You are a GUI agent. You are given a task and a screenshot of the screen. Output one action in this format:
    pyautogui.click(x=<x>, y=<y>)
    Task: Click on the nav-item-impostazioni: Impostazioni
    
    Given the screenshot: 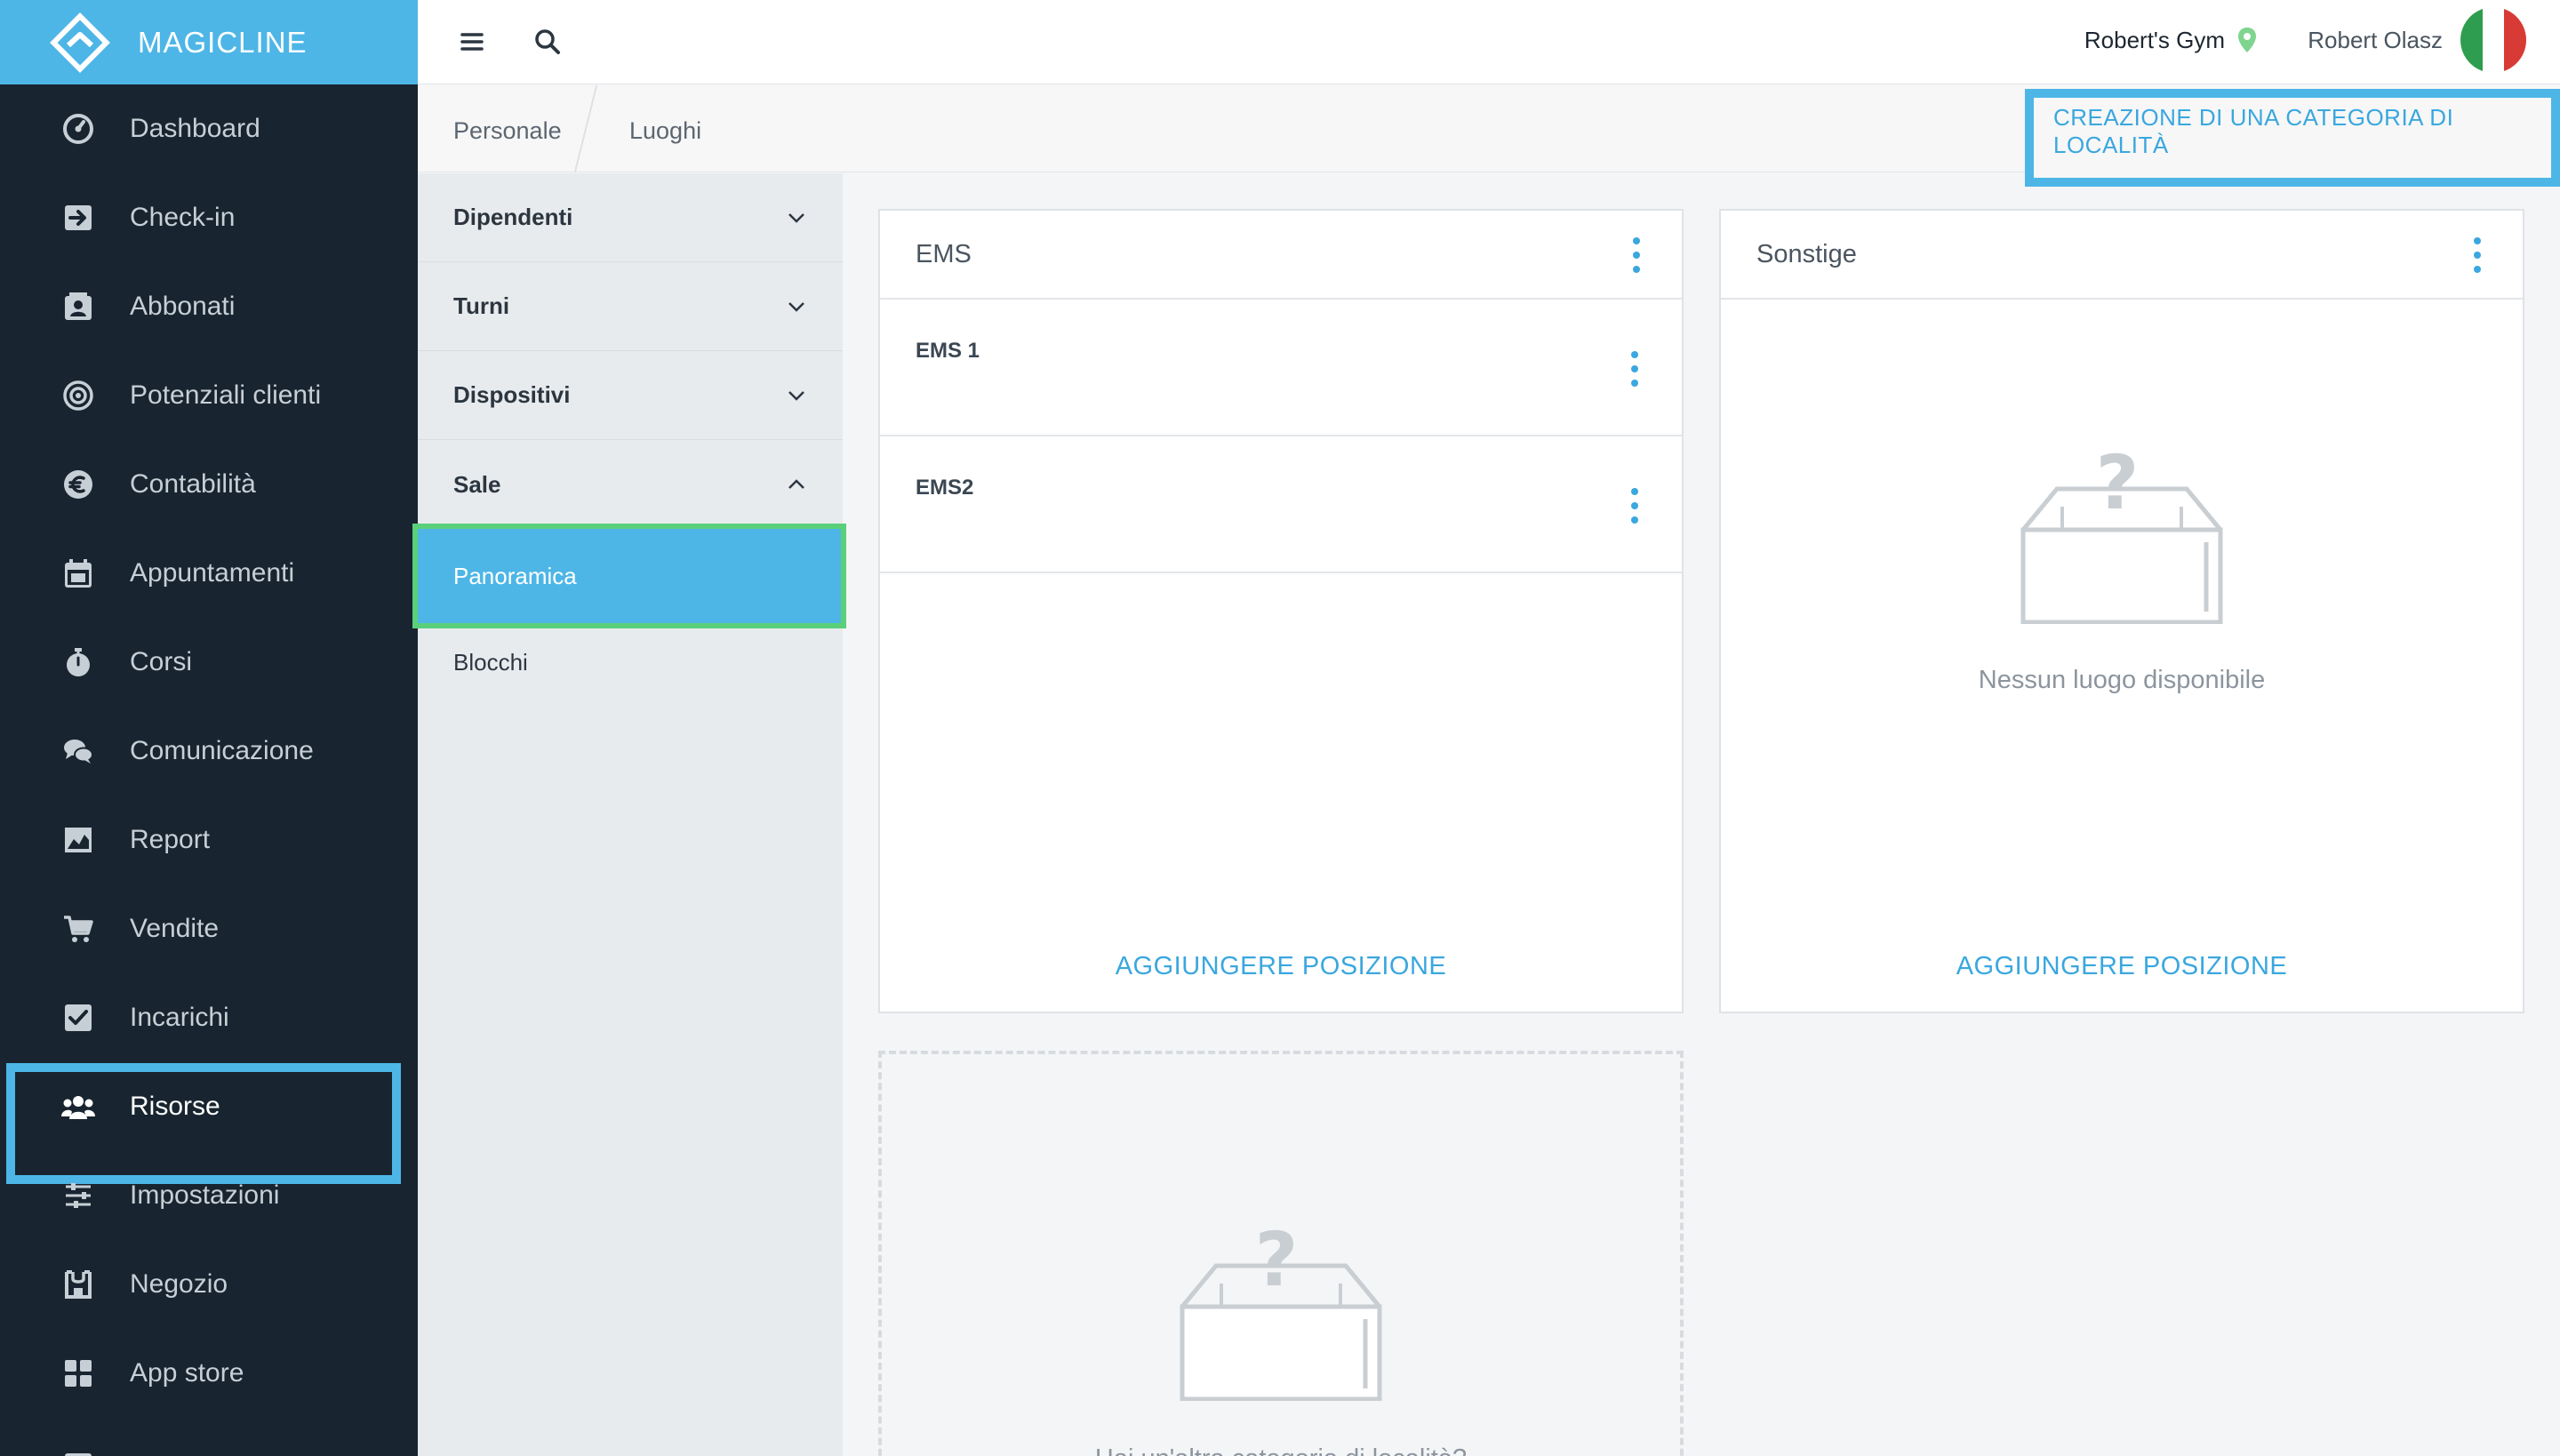 What is the action you would take?
    pyautogui.click(x=209, y=1195)
    